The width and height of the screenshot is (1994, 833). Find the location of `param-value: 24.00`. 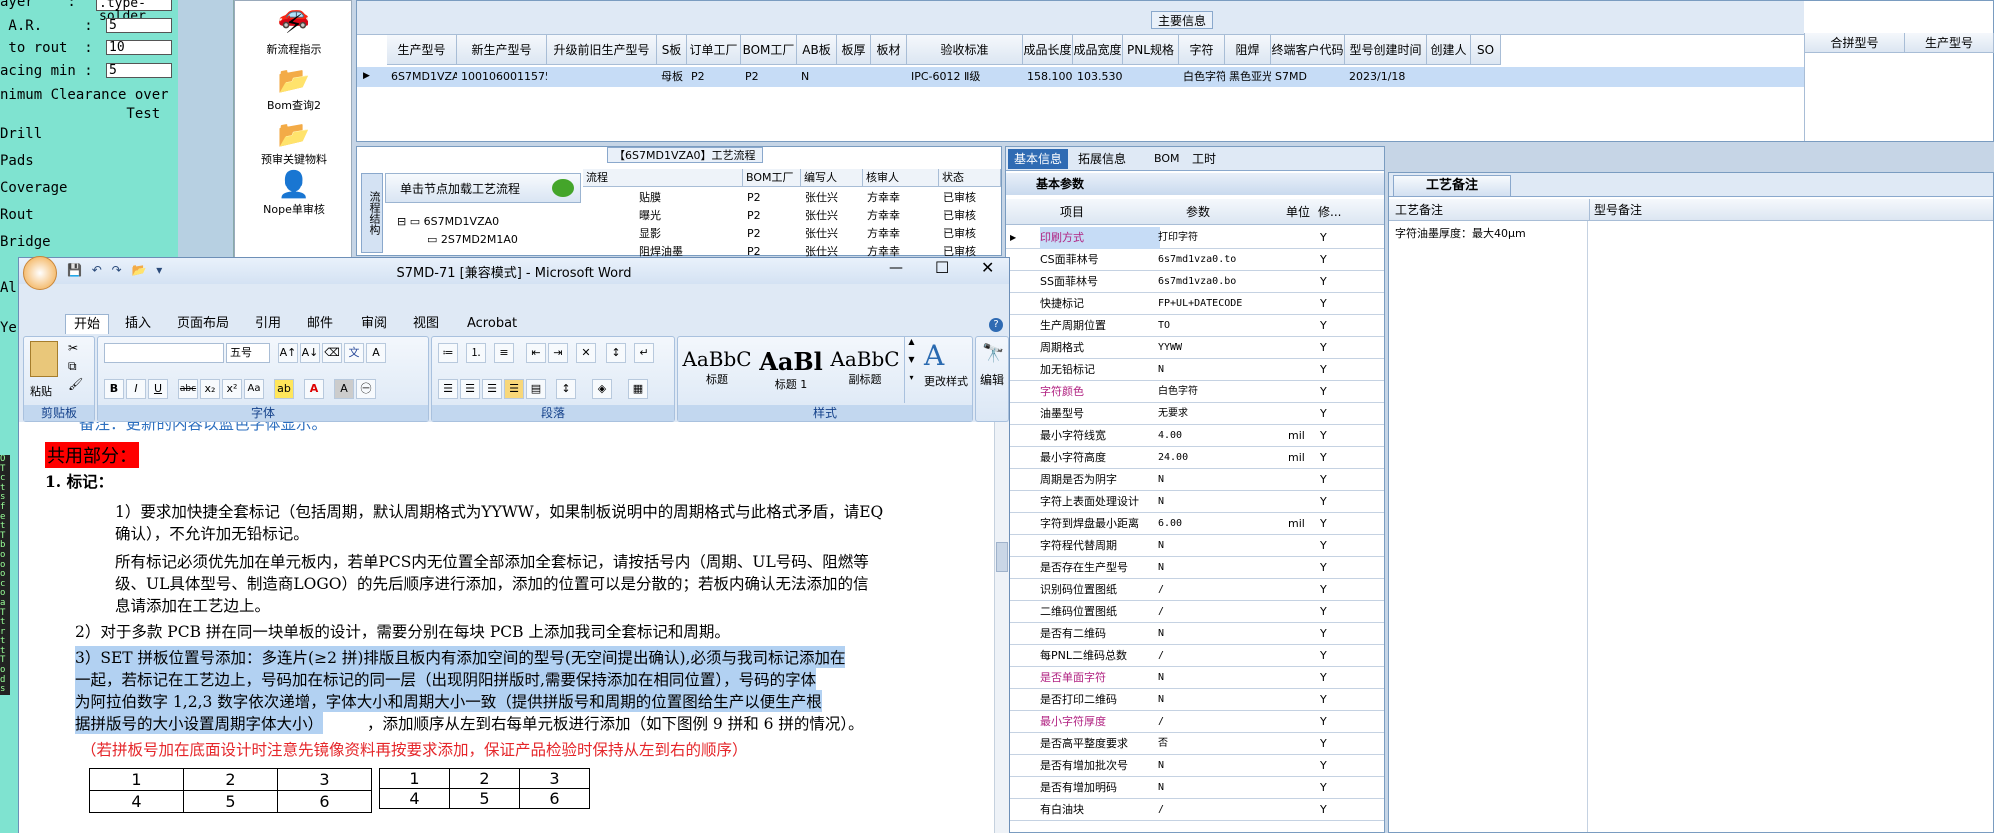

param-value: 24.00 is located at coordinates (1221, 458).